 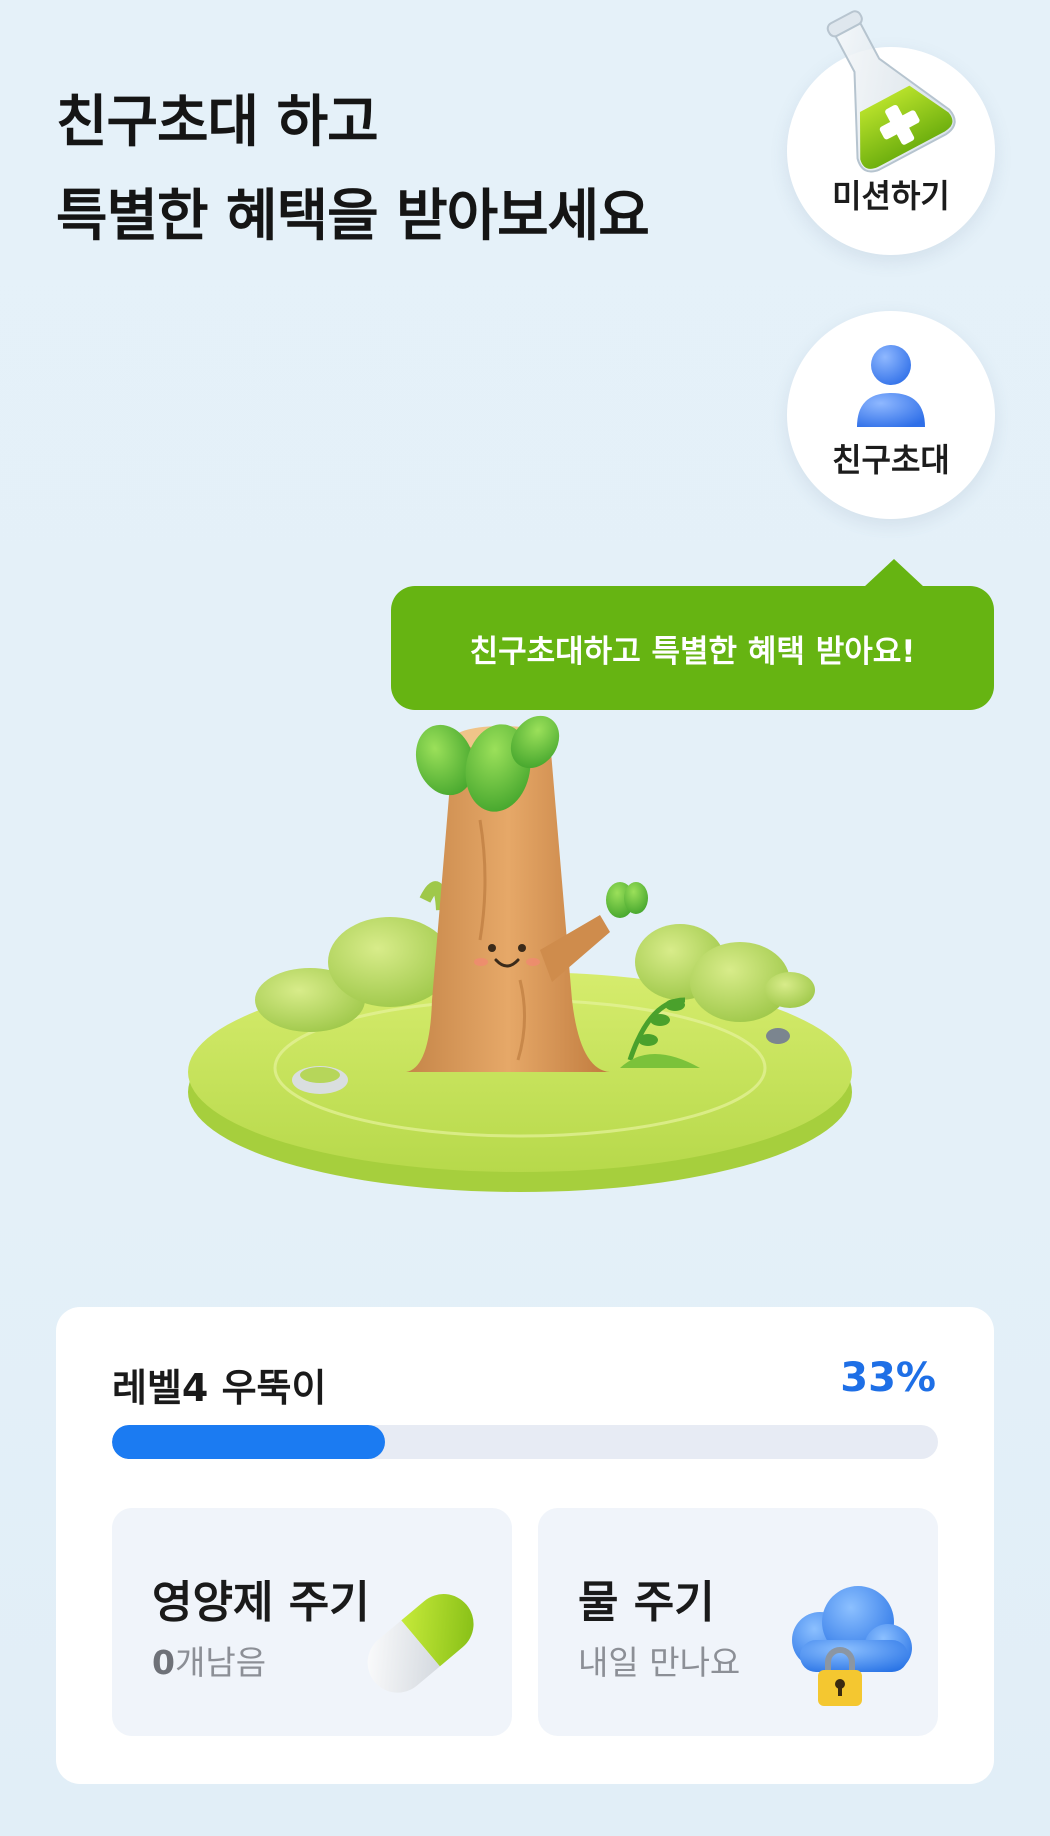 What do you see at coordinates (220, 1662) in the screenshot?
I see `nutrient-remaining-suffix: 개남음` at bounding box center [220, 1662].